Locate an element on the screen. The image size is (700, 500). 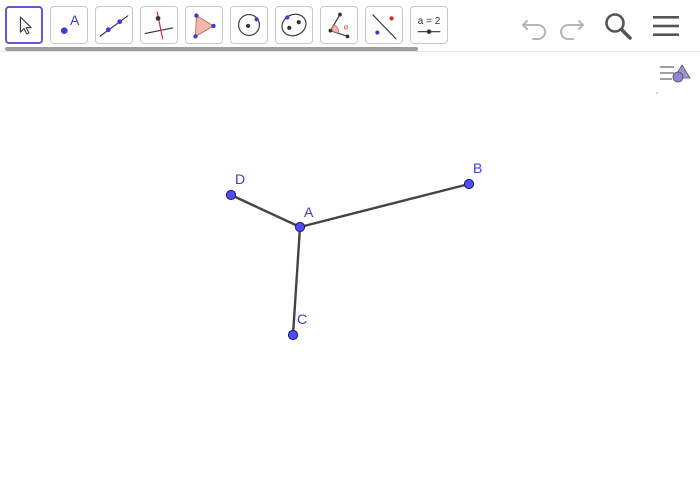
points is located at coordinates (350, 259).